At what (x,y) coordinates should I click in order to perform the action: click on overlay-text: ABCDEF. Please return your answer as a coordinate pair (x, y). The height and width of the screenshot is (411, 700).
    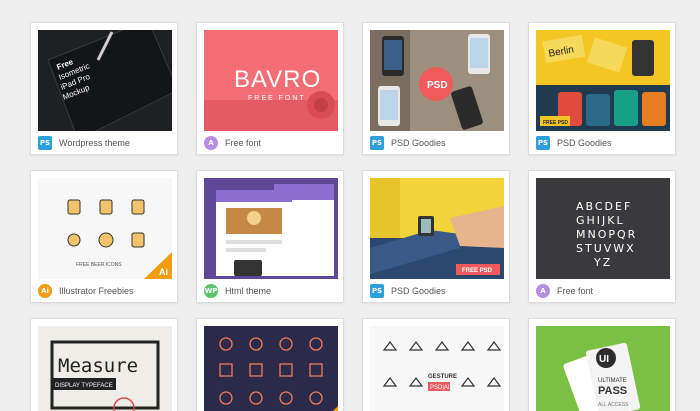
    Looking at the image, I should click on (604, 206).